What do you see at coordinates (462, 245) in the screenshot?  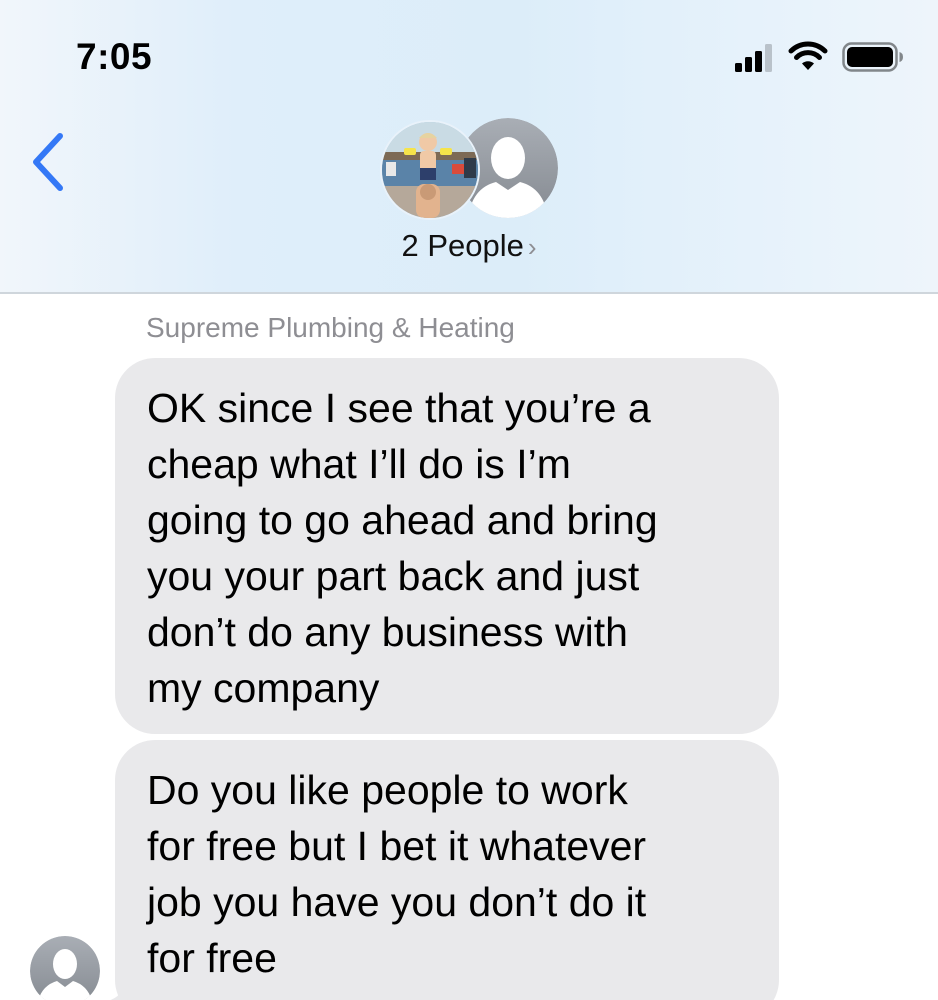 I see `people-count-label: 2 People` at bounding box center [462, 245].